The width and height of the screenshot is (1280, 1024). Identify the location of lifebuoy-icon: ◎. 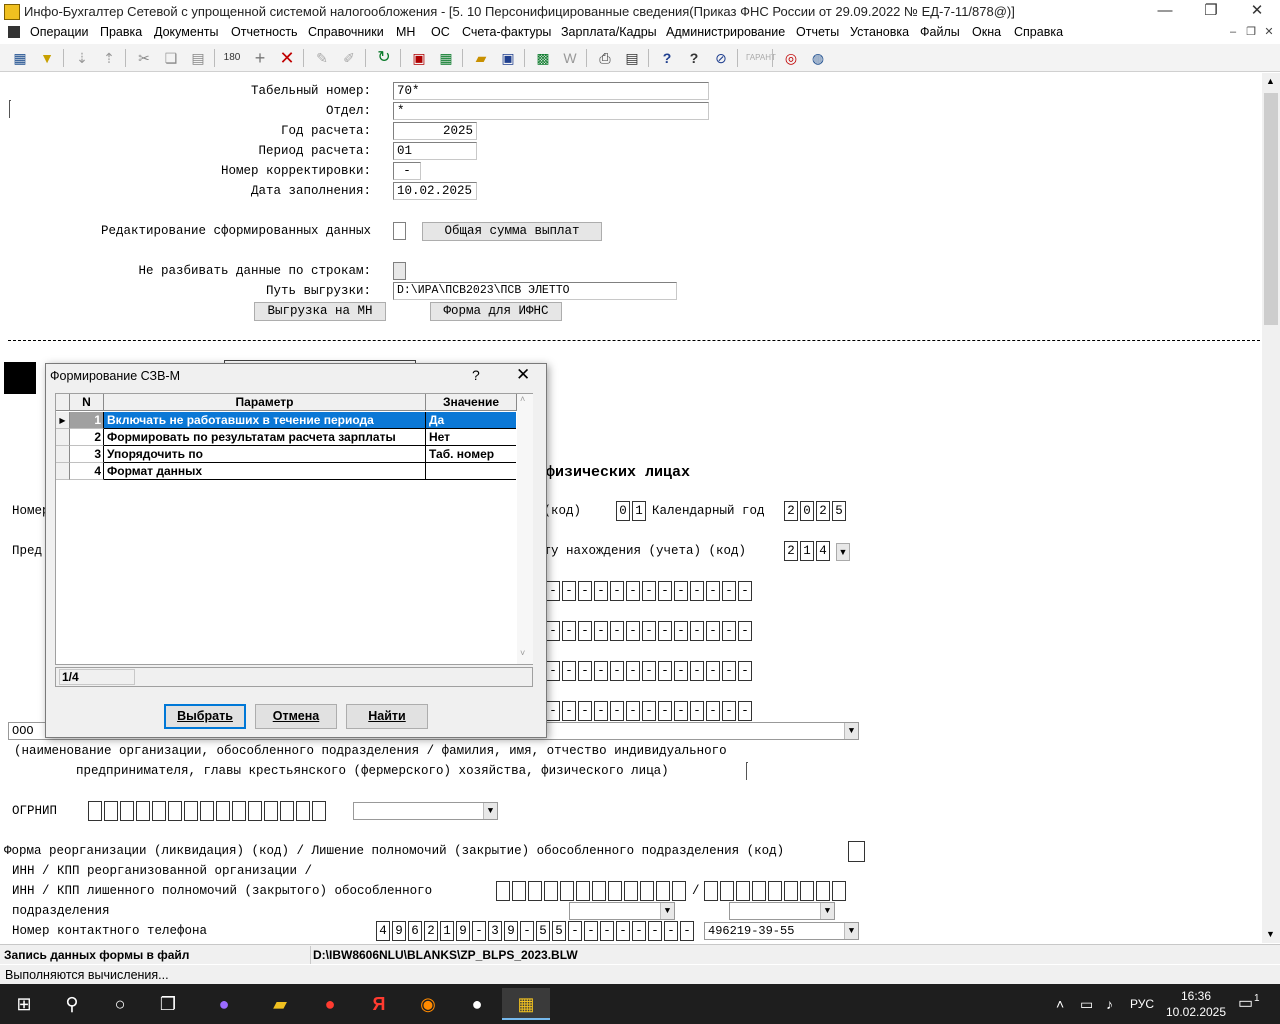
(791, 58).